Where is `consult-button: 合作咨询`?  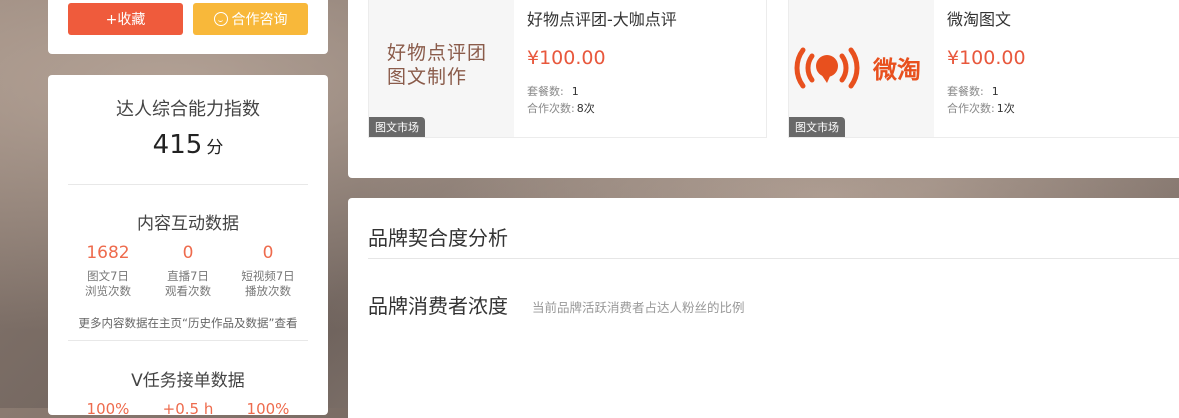
consult-button: 合作咨询 is located at coordinates (250, 19).